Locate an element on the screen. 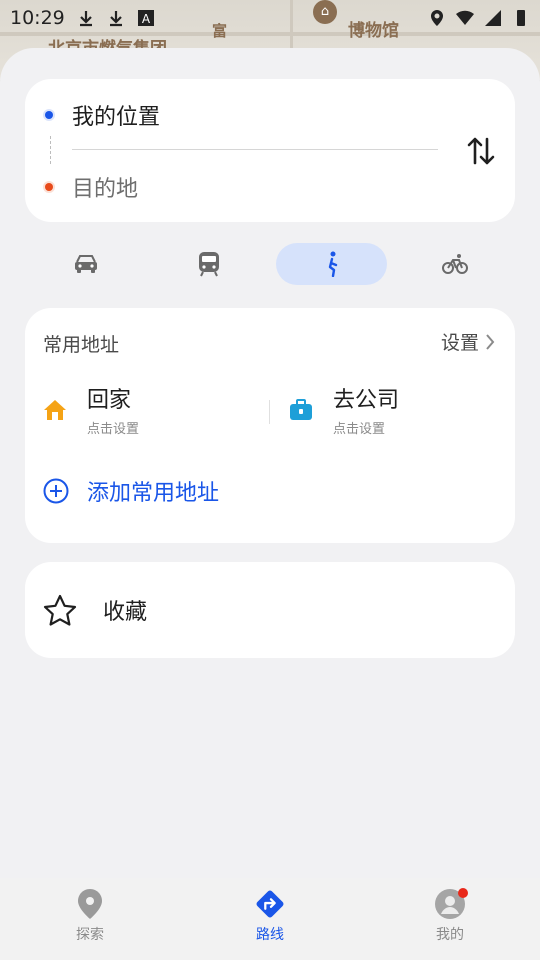 The height and width of the screenshot is (960, 540). common-settings-button: 设置 is located at coordinates (468, 341).